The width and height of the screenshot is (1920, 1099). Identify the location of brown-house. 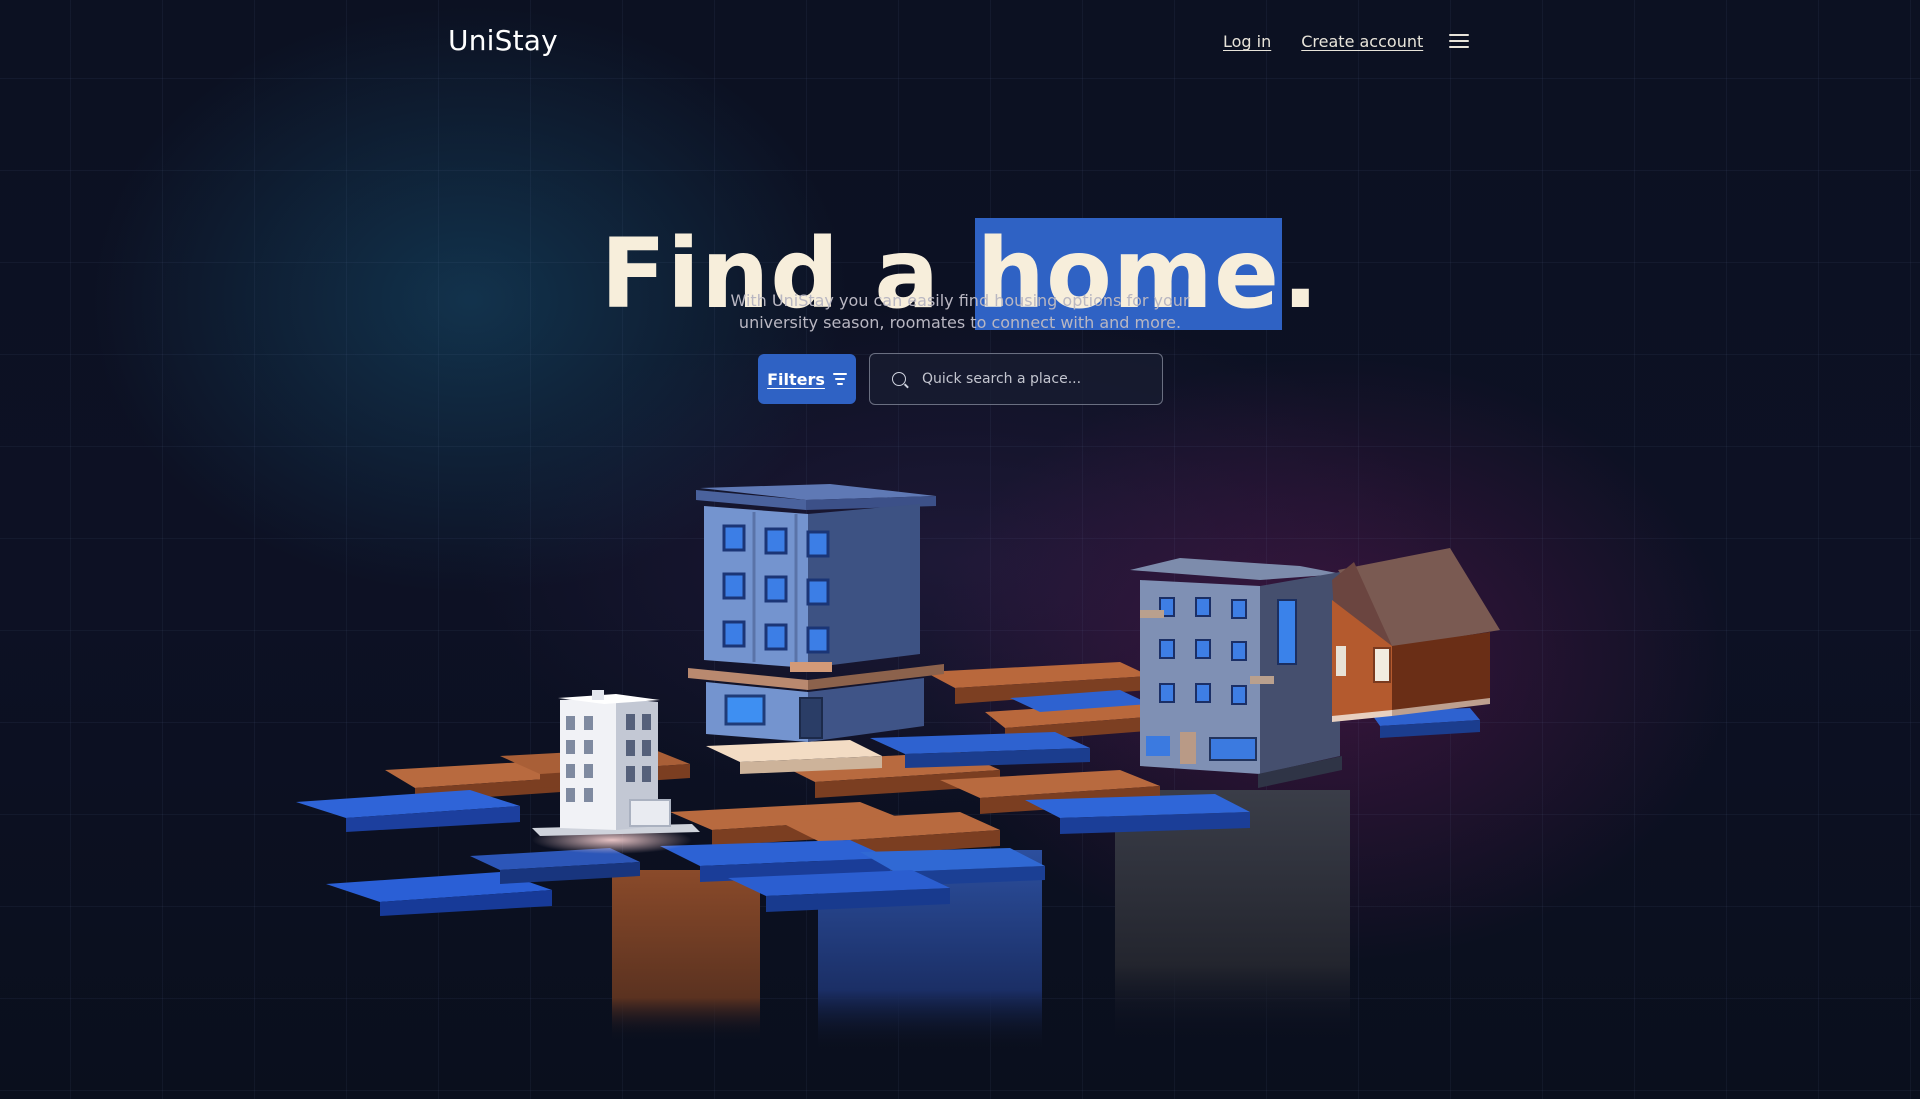
(1416, 635).